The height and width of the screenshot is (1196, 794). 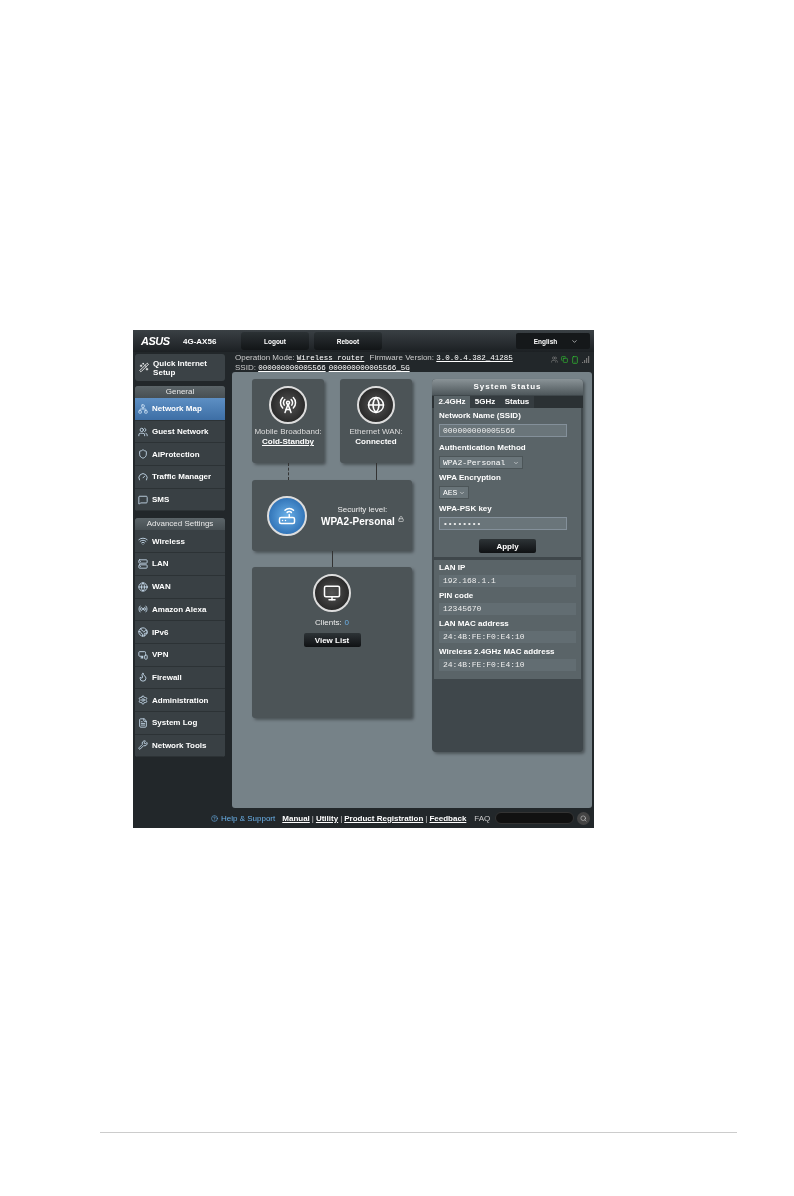 What do you see at coordinates (180, 524) in the screenshot?
I see `section-title: Advanced Settings` at bounding box center [180, 524].